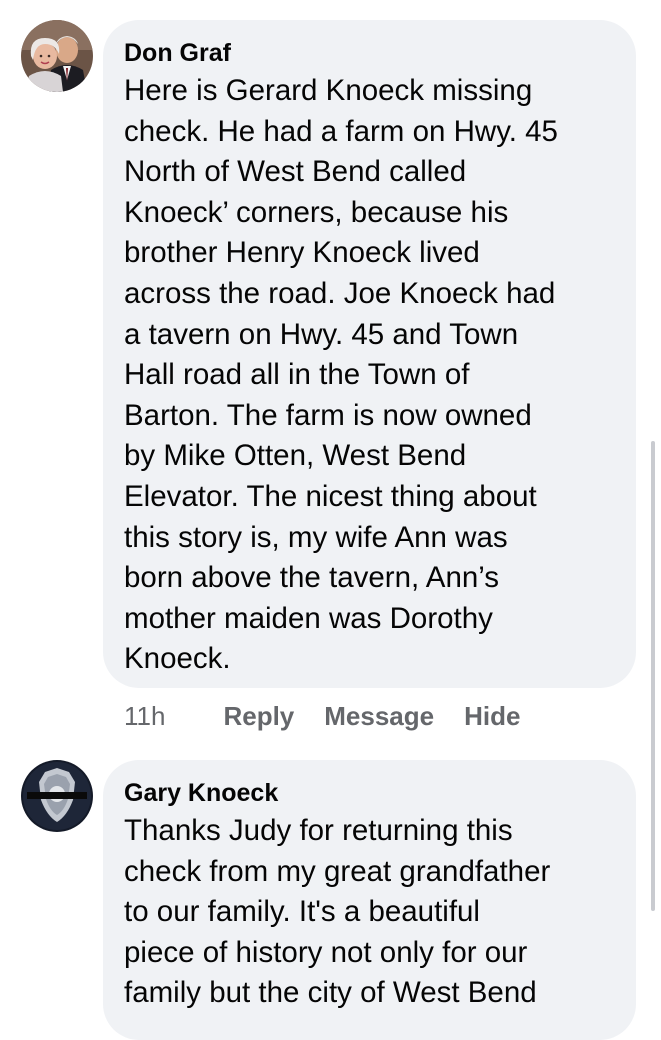  What do you see at coordinates (330, 993) in the screenshot?
I see `comment-line: family but the city of West Bend` at bounding box center [330, 993].